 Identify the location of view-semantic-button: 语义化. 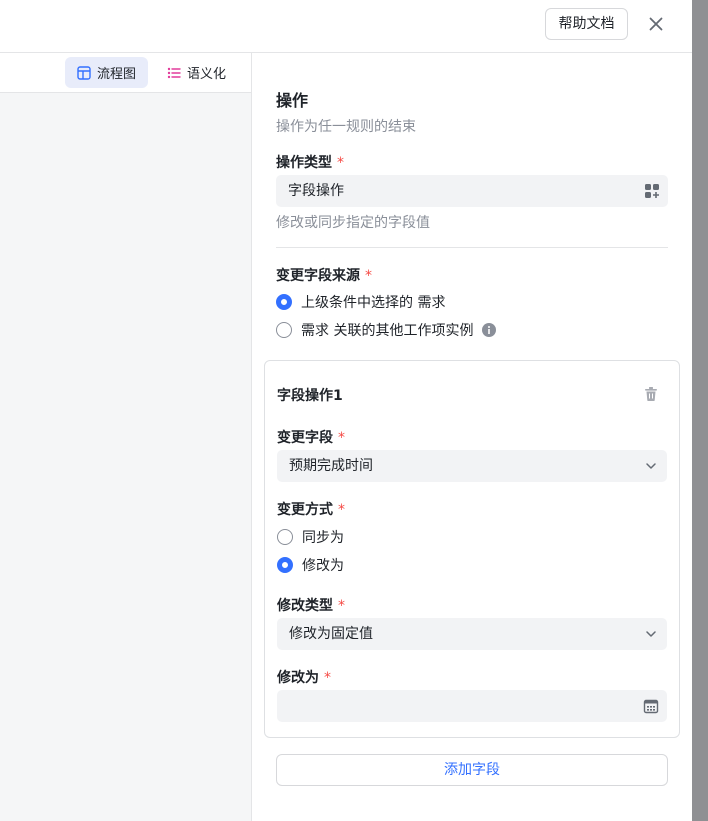
(196, 72).